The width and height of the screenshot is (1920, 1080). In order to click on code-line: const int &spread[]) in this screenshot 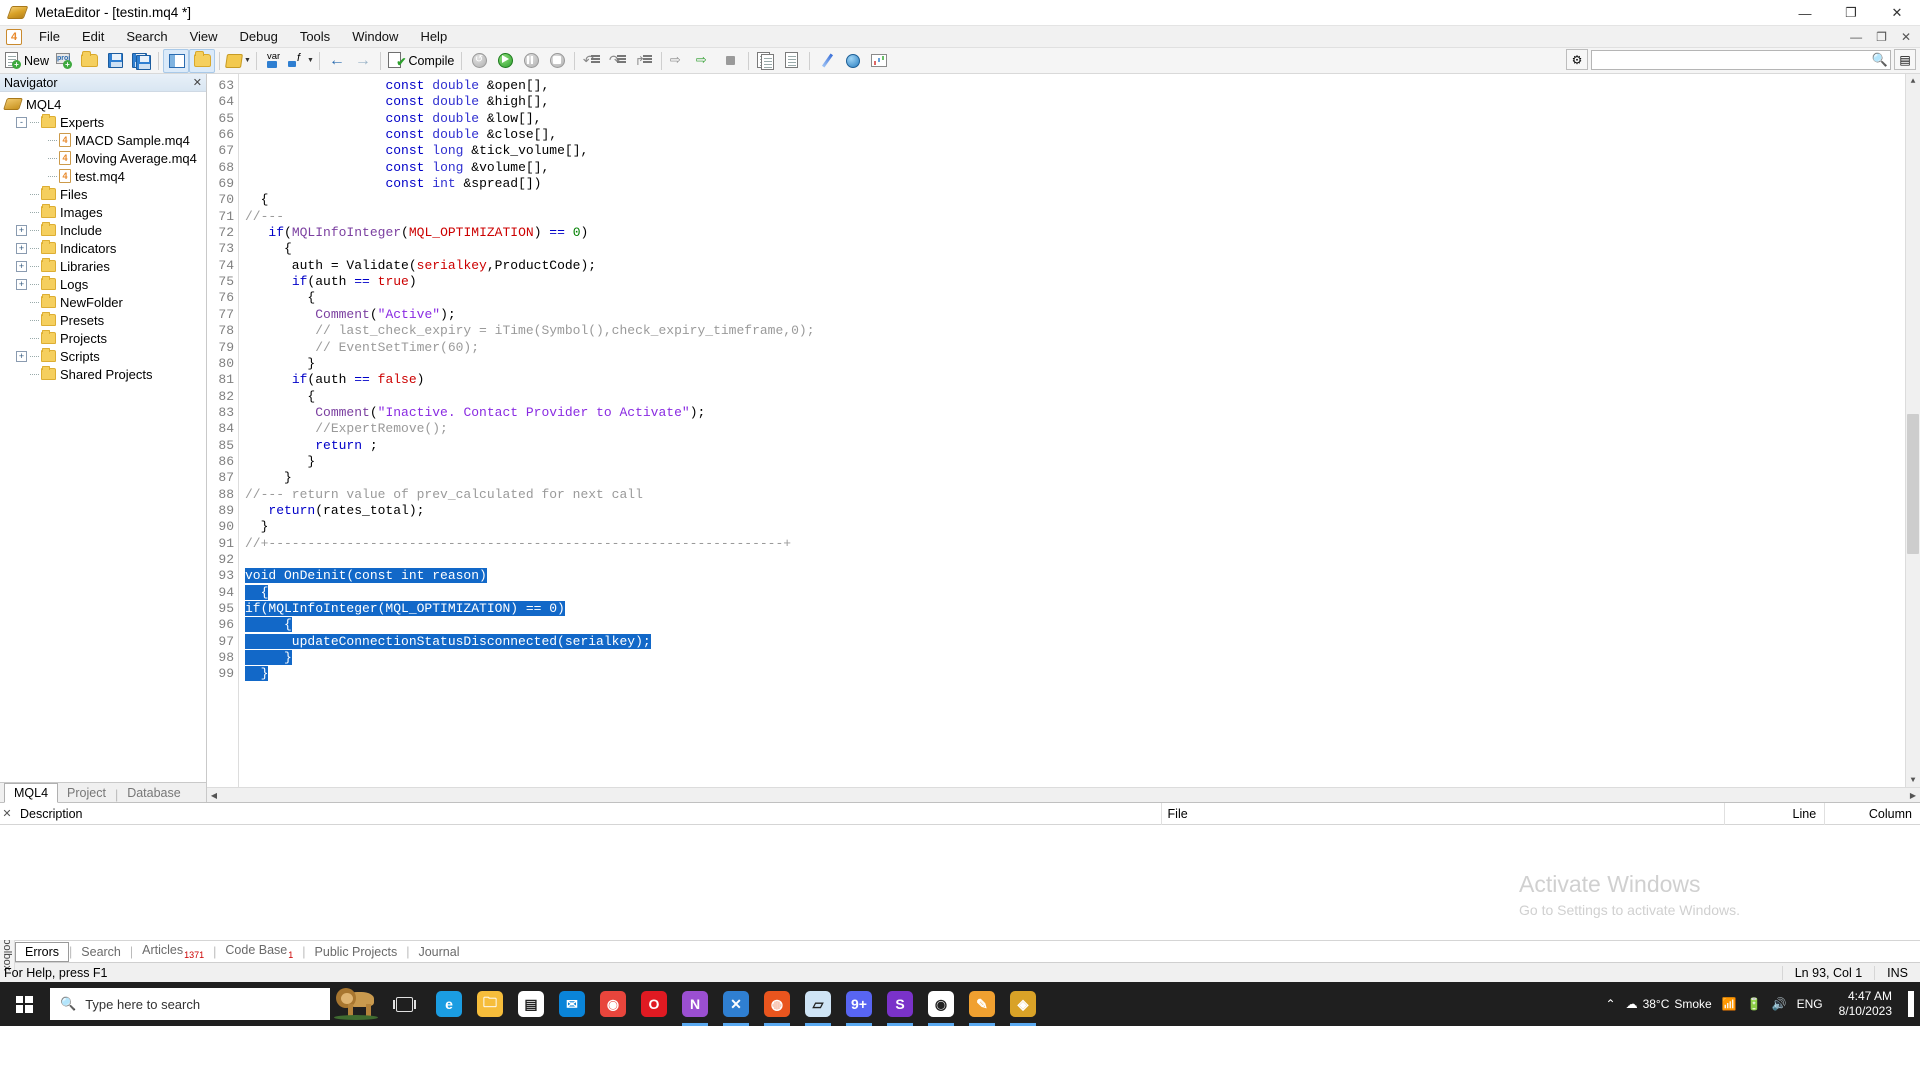, I will do `click(1082, 184)`.